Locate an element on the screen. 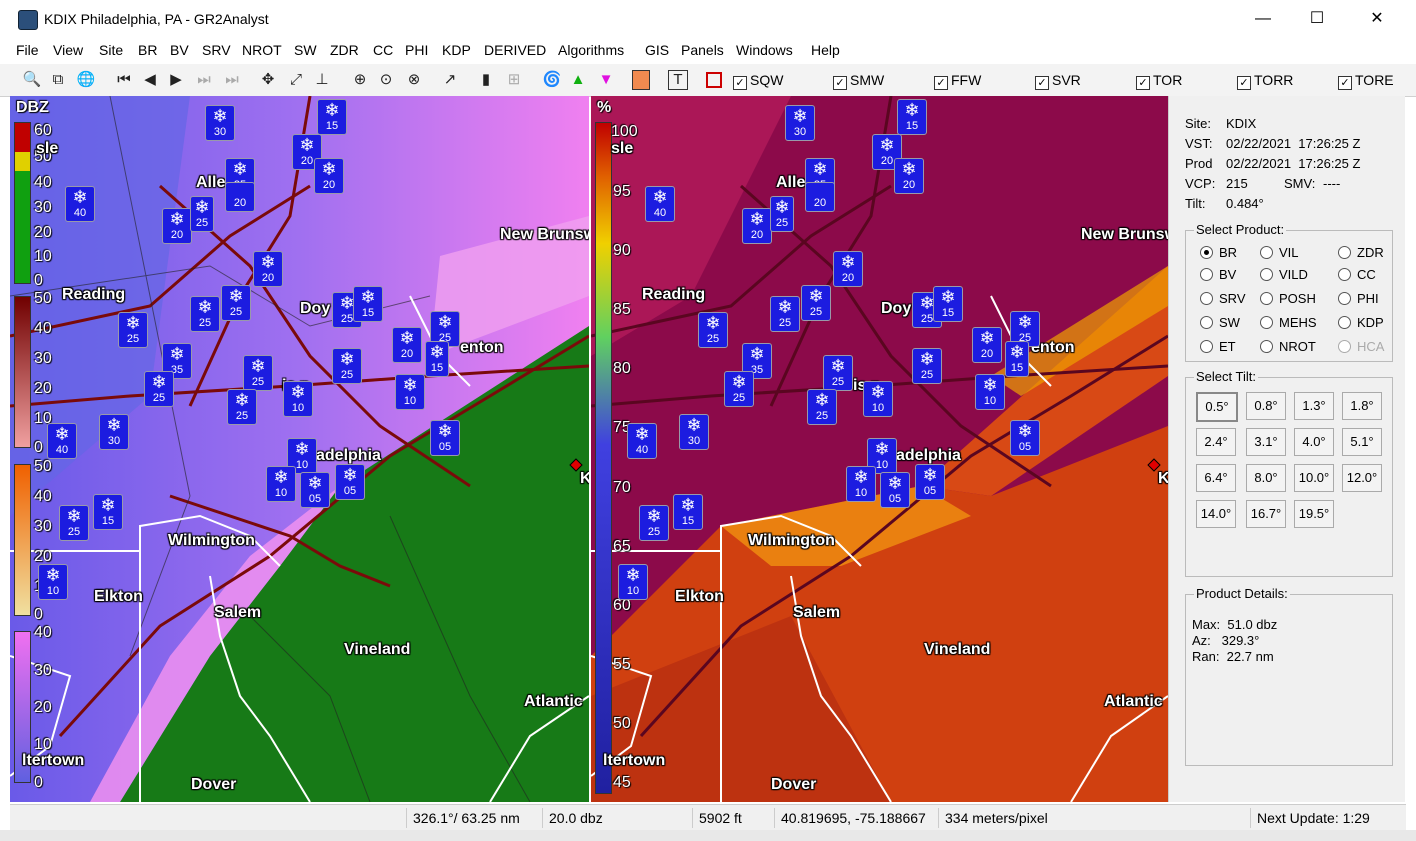  tilt-button: 2.4° is located at coordinates (1216, 442).